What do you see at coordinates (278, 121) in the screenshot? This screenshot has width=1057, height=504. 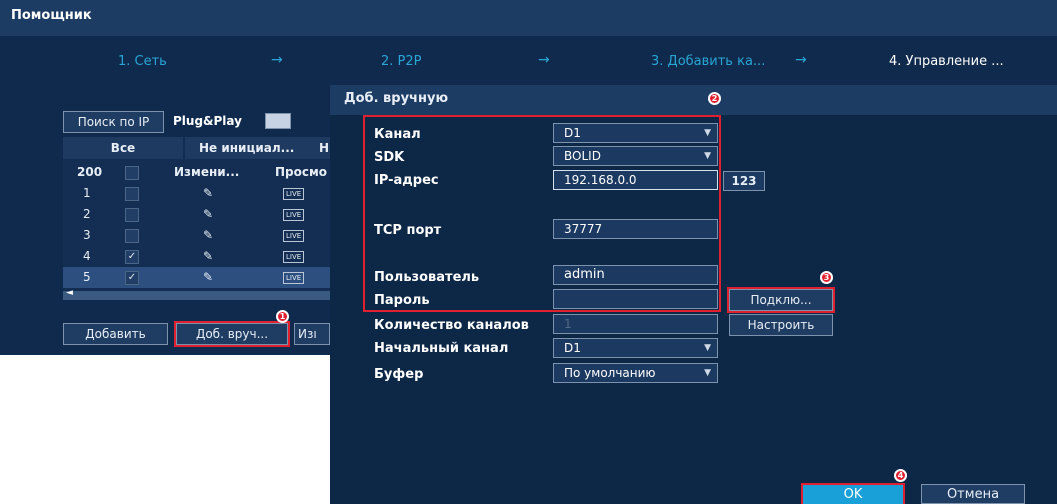 I see `plugplay-toggle` at bounding box center [278, 121].